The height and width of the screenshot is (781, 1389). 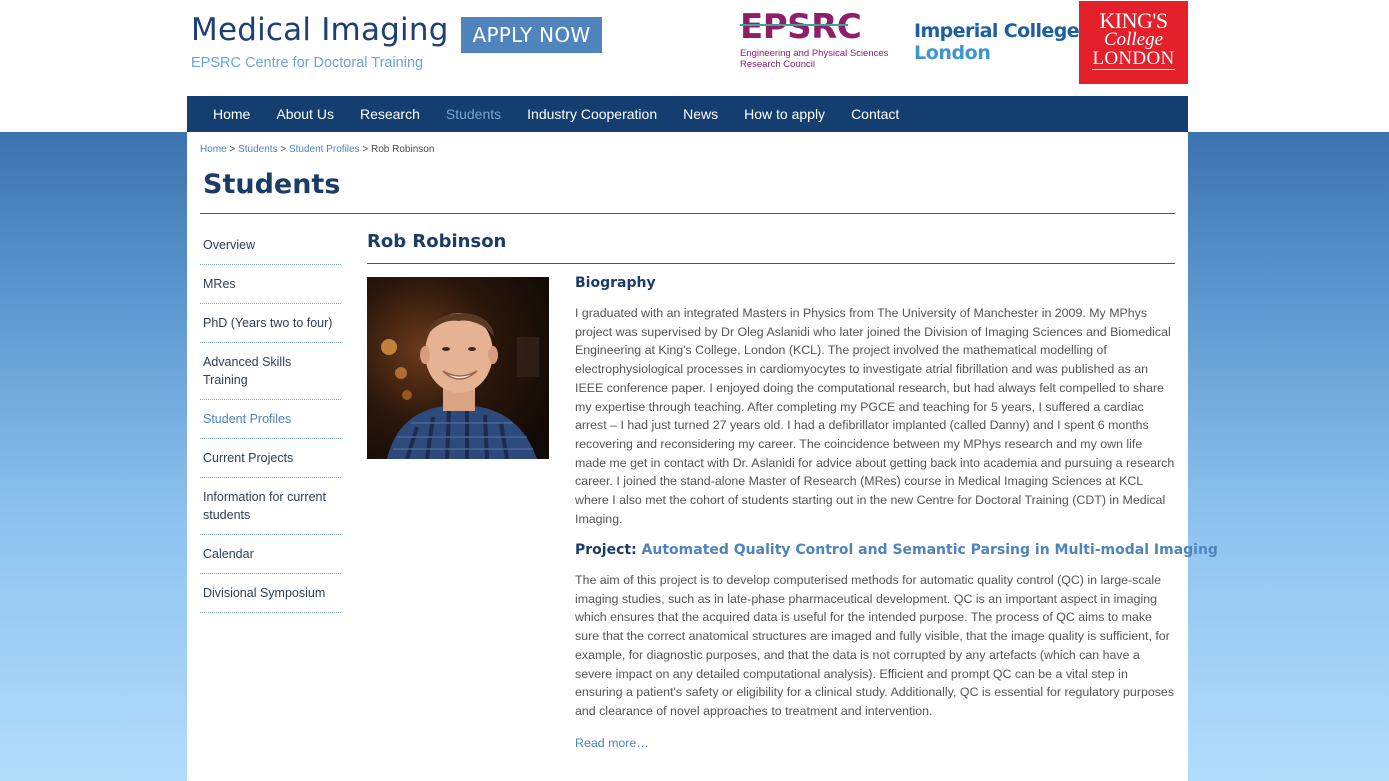 I want to click on sidebar-item-information-for-current-students: Information for current students, so click(x=270, y=506).